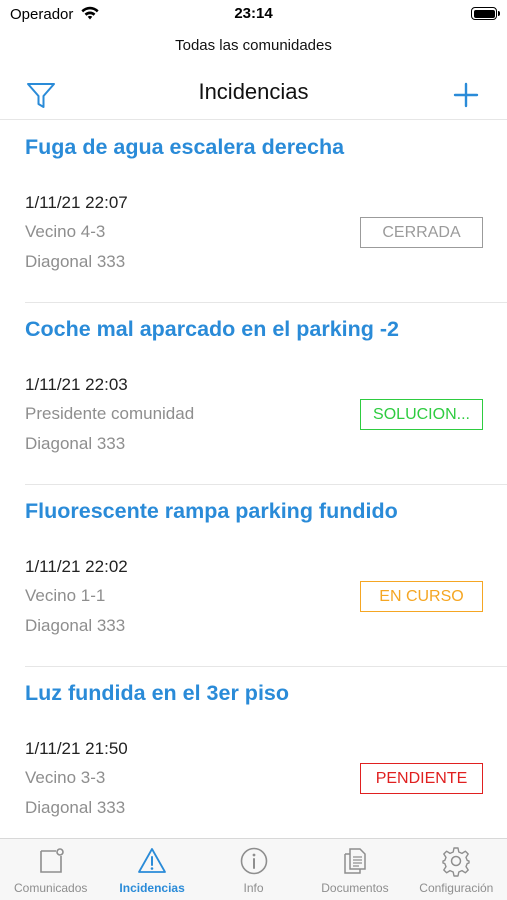 Image resolution: width=507 pixels, height=900 pixels. I want to click on plus-icon, so click(466, 95).